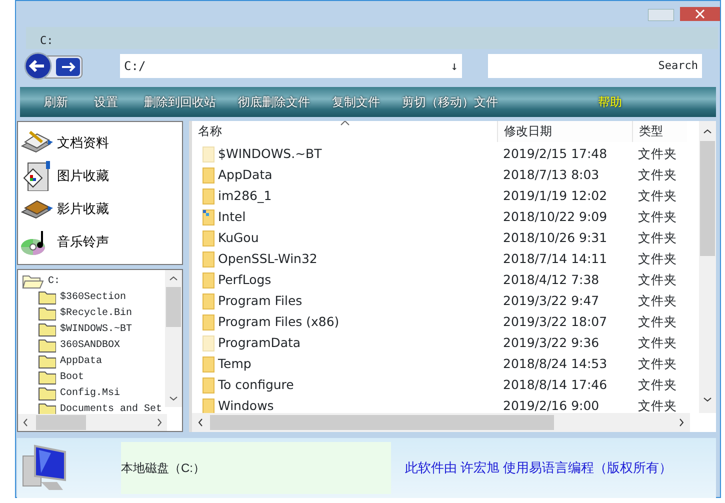 The width and height of the screenshot is (725, 503). Describe the element at coordinates (72, 377) in the screenshot. I see `tree-item: Boot` at that location.